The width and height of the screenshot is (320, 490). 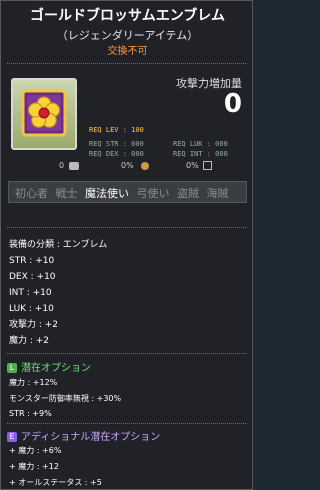 What do you see at coordinates (200, 144) in the screenshot?
I see `req-luk: REQ LUK : 000` at bounding box center [200, 144].